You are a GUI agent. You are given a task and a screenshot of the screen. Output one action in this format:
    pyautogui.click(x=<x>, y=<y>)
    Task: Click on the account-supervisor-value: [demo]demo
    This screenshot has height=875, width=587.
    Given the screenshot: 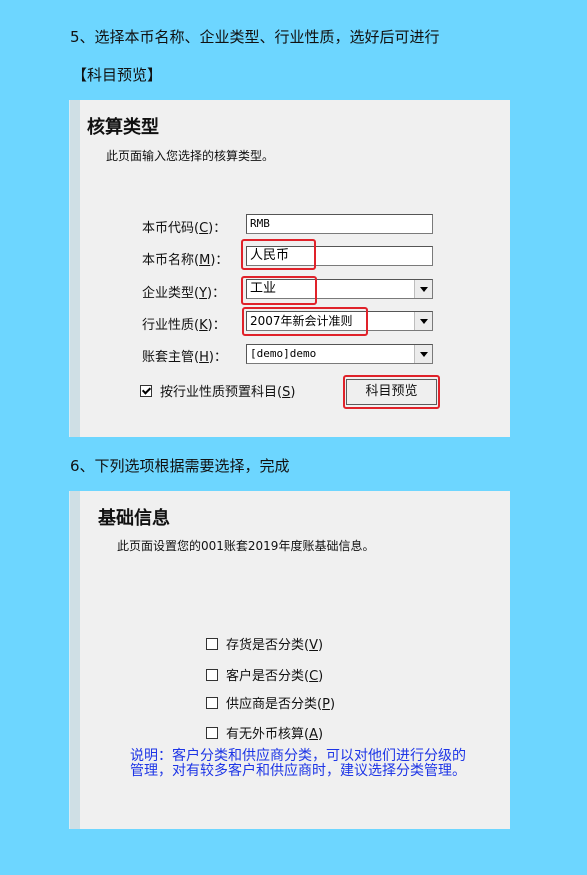 What is the action you would take?
    pyautogui.click(x=283, y=353)
    